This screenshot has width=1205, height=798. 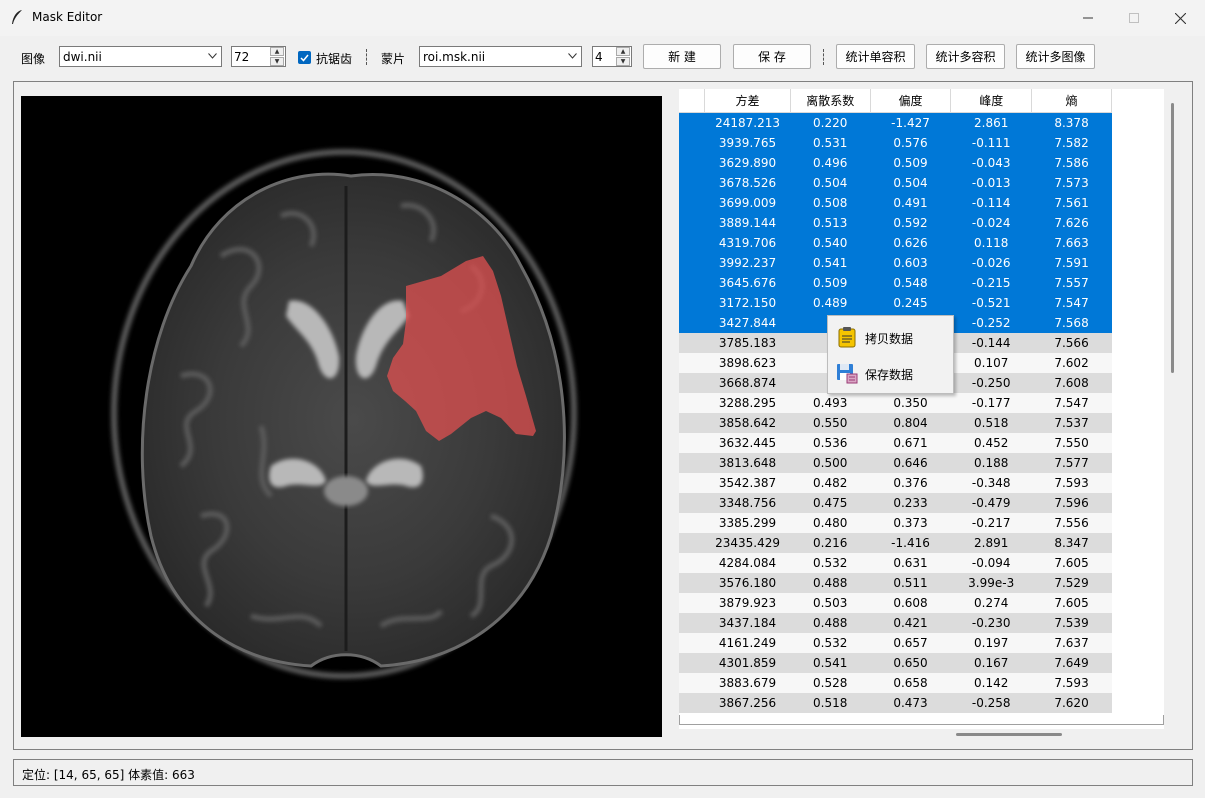 I want to click on table-row: 683939.7650.5310.576-0.1117.582, so click(x=895, y=143).